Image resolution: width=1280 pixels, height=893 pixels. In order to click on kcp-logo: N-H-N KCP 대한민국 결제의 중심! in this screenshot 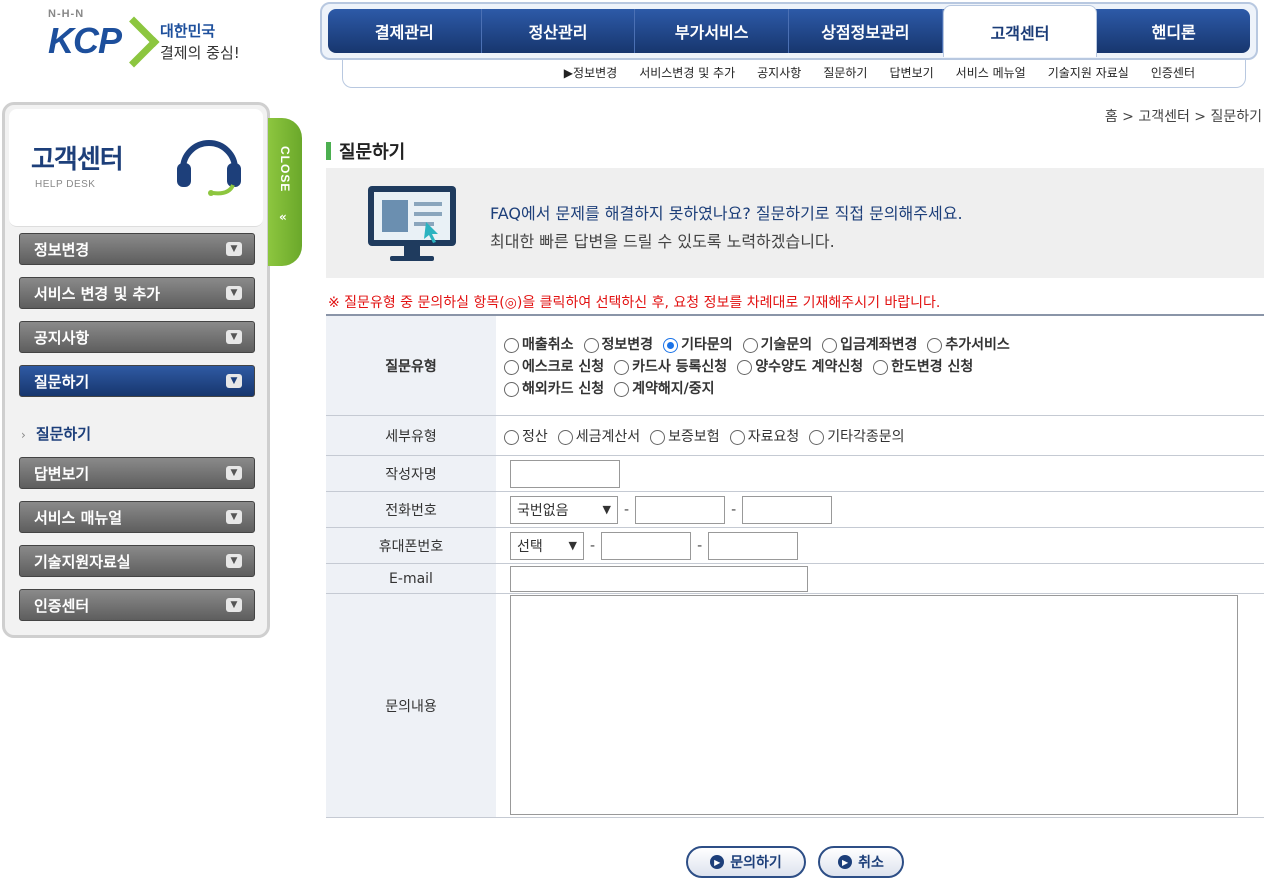, I will do `click(155, 43)`.